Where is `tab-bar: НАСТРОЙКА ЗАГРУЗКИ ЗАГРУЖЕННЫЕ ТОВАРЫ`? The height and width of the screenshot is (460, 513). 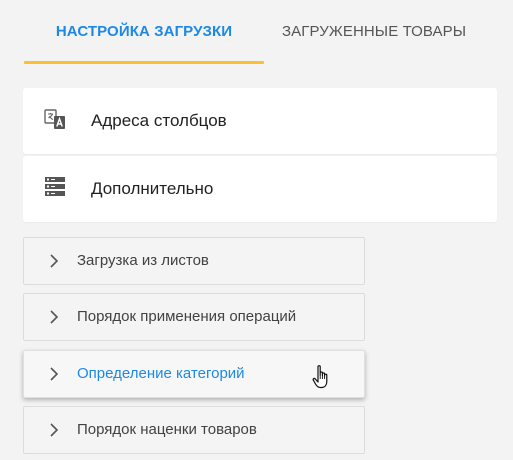
tab-bar: НАСТРОЙКА ЗАГРУЗКИ ЗАГРУЖЕННЫЕ ТОВАРЫ is located at coordinates (268, 32).